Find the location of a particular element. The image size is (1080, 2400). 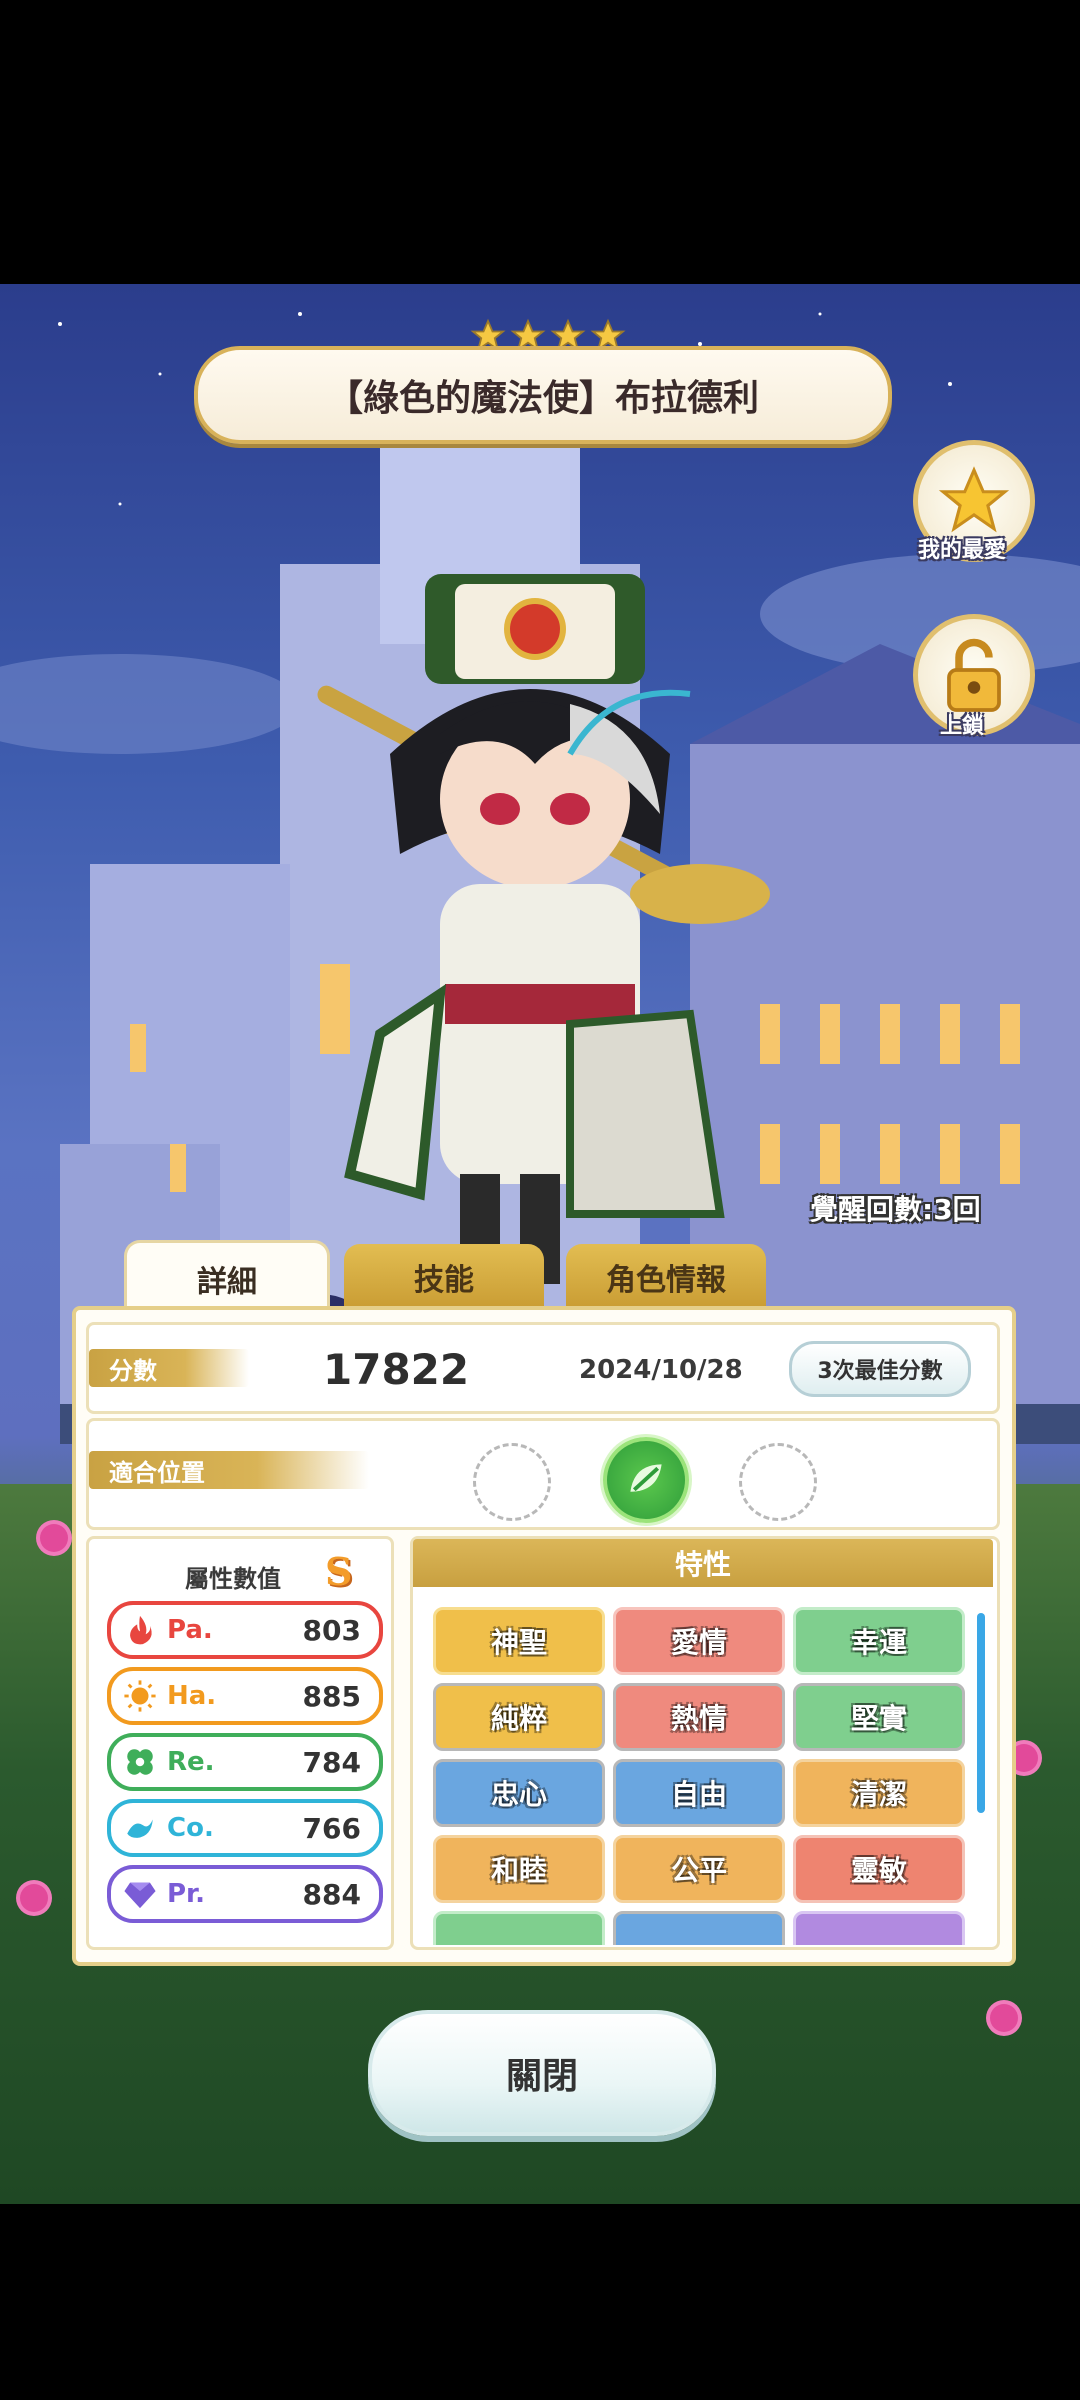

lock-label: 上鎖 is located at coordinates (962, 726).